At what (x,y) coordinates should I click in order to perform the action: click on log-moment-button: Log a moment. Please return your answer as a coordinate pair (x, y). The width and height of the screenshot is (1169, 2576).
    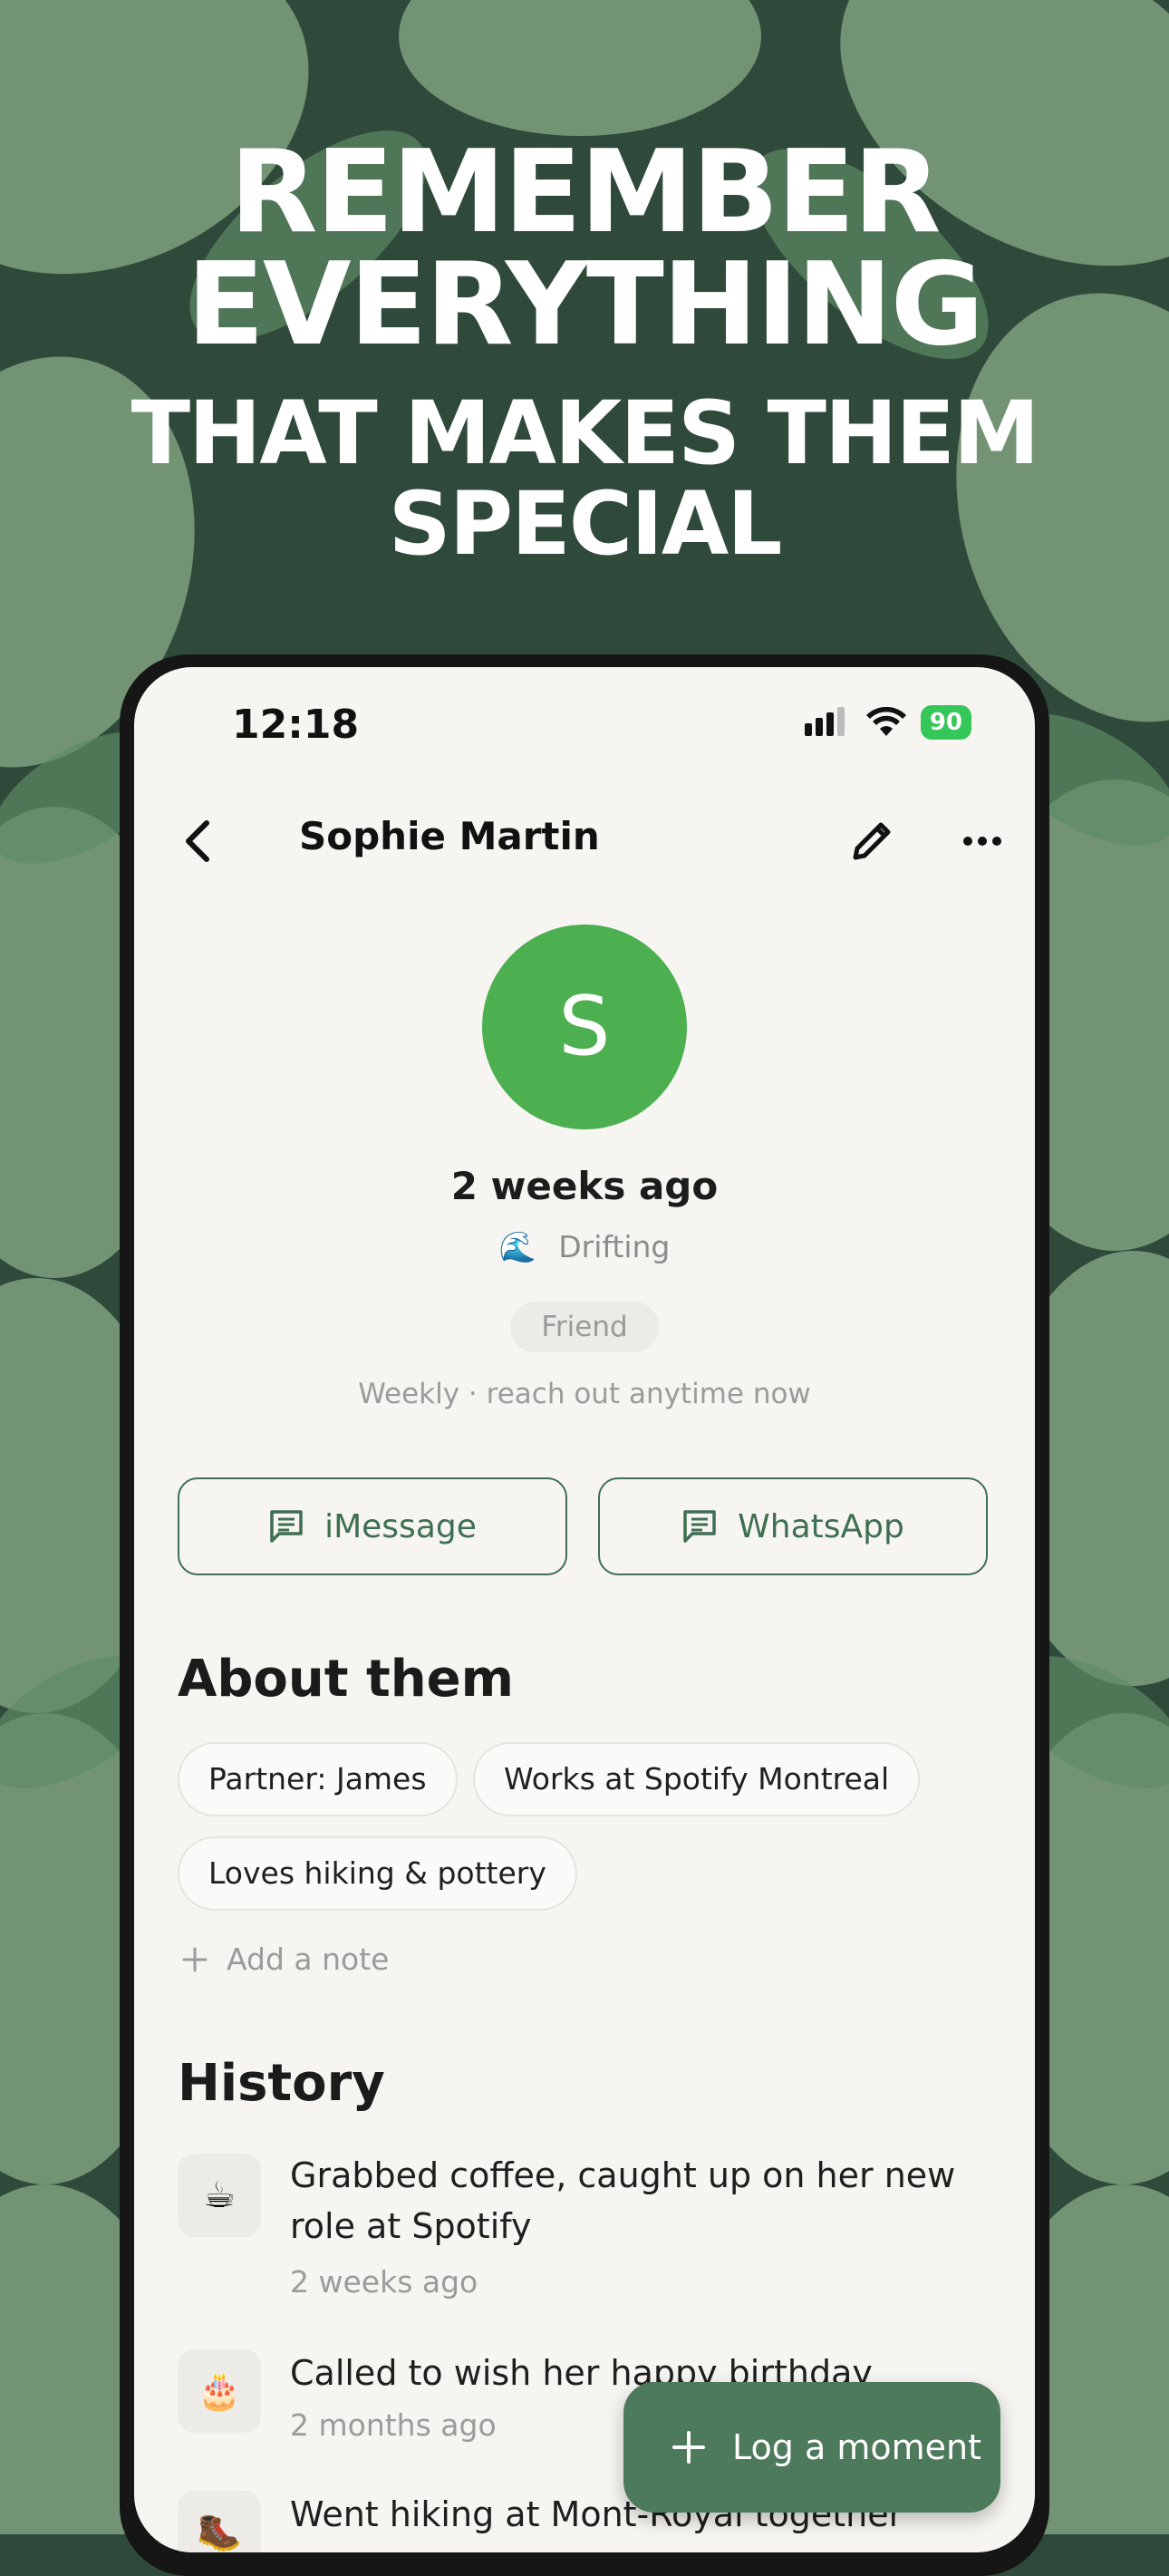
    Looking at the image, I should click on (811, 2447).